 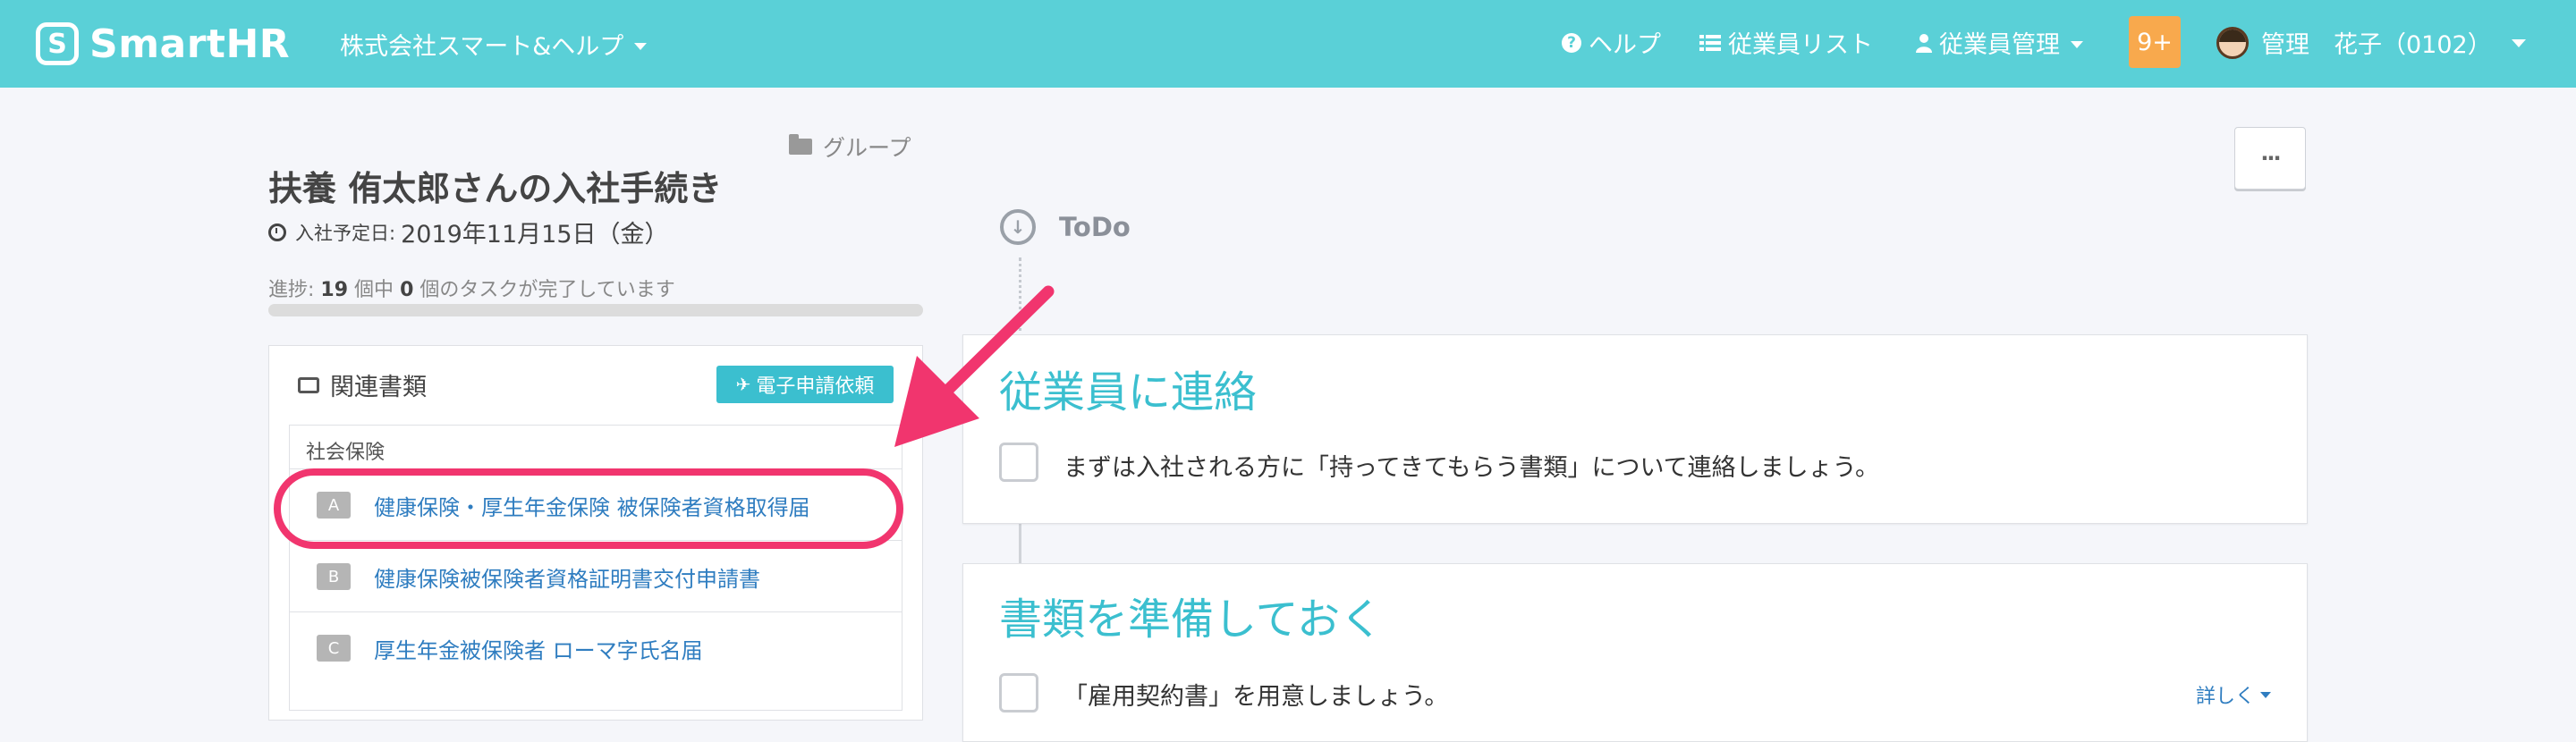 I want to click on user-menu: 管理 花子（0102）, so click(x=2354, y=42).